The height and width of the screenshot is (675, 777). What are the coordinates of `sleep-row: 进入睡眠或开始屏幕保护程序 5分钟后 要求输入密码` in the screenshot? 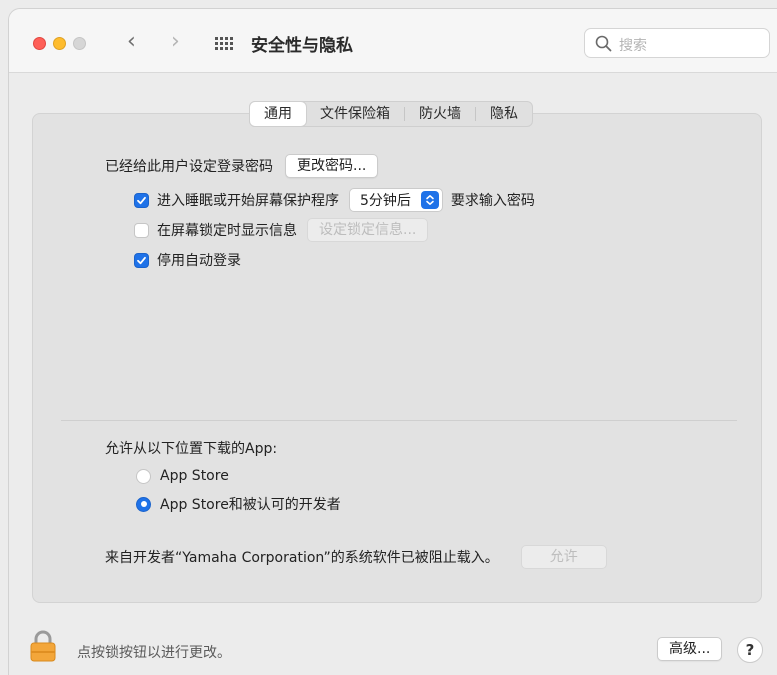 It's located at (334, 200).